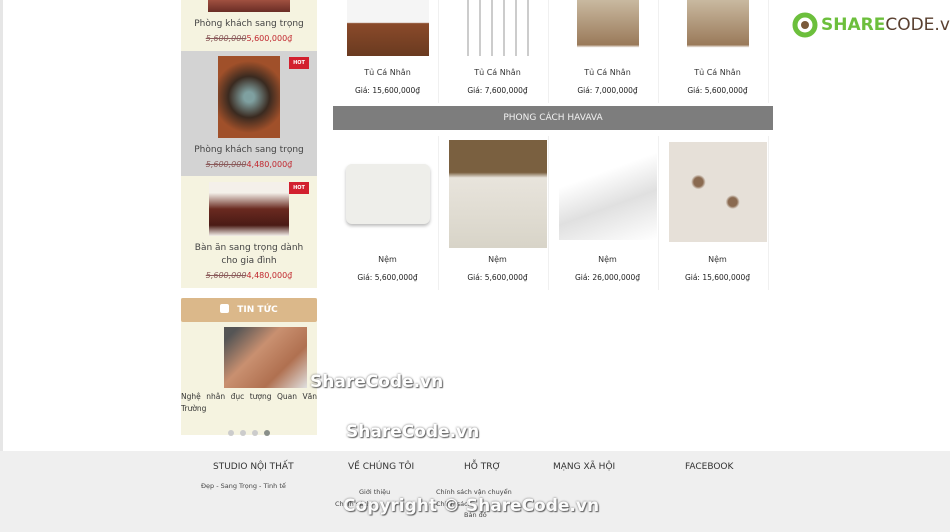 Image resolution: width=950 pixels, height=532 pixels. What do you see at coordinates (265, 357) in the screenshot?
I see `news-image` at bounding box center [265, 357].